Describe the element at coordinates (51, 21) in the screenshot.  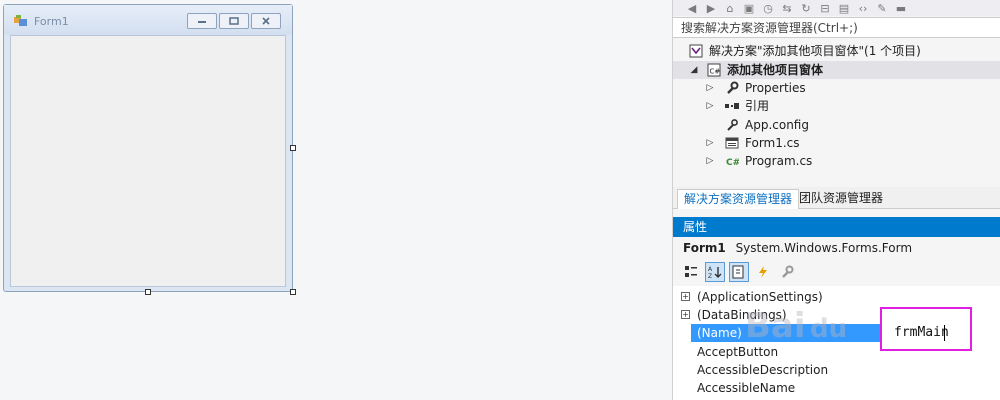
I see `form-title: Form1` at that location.